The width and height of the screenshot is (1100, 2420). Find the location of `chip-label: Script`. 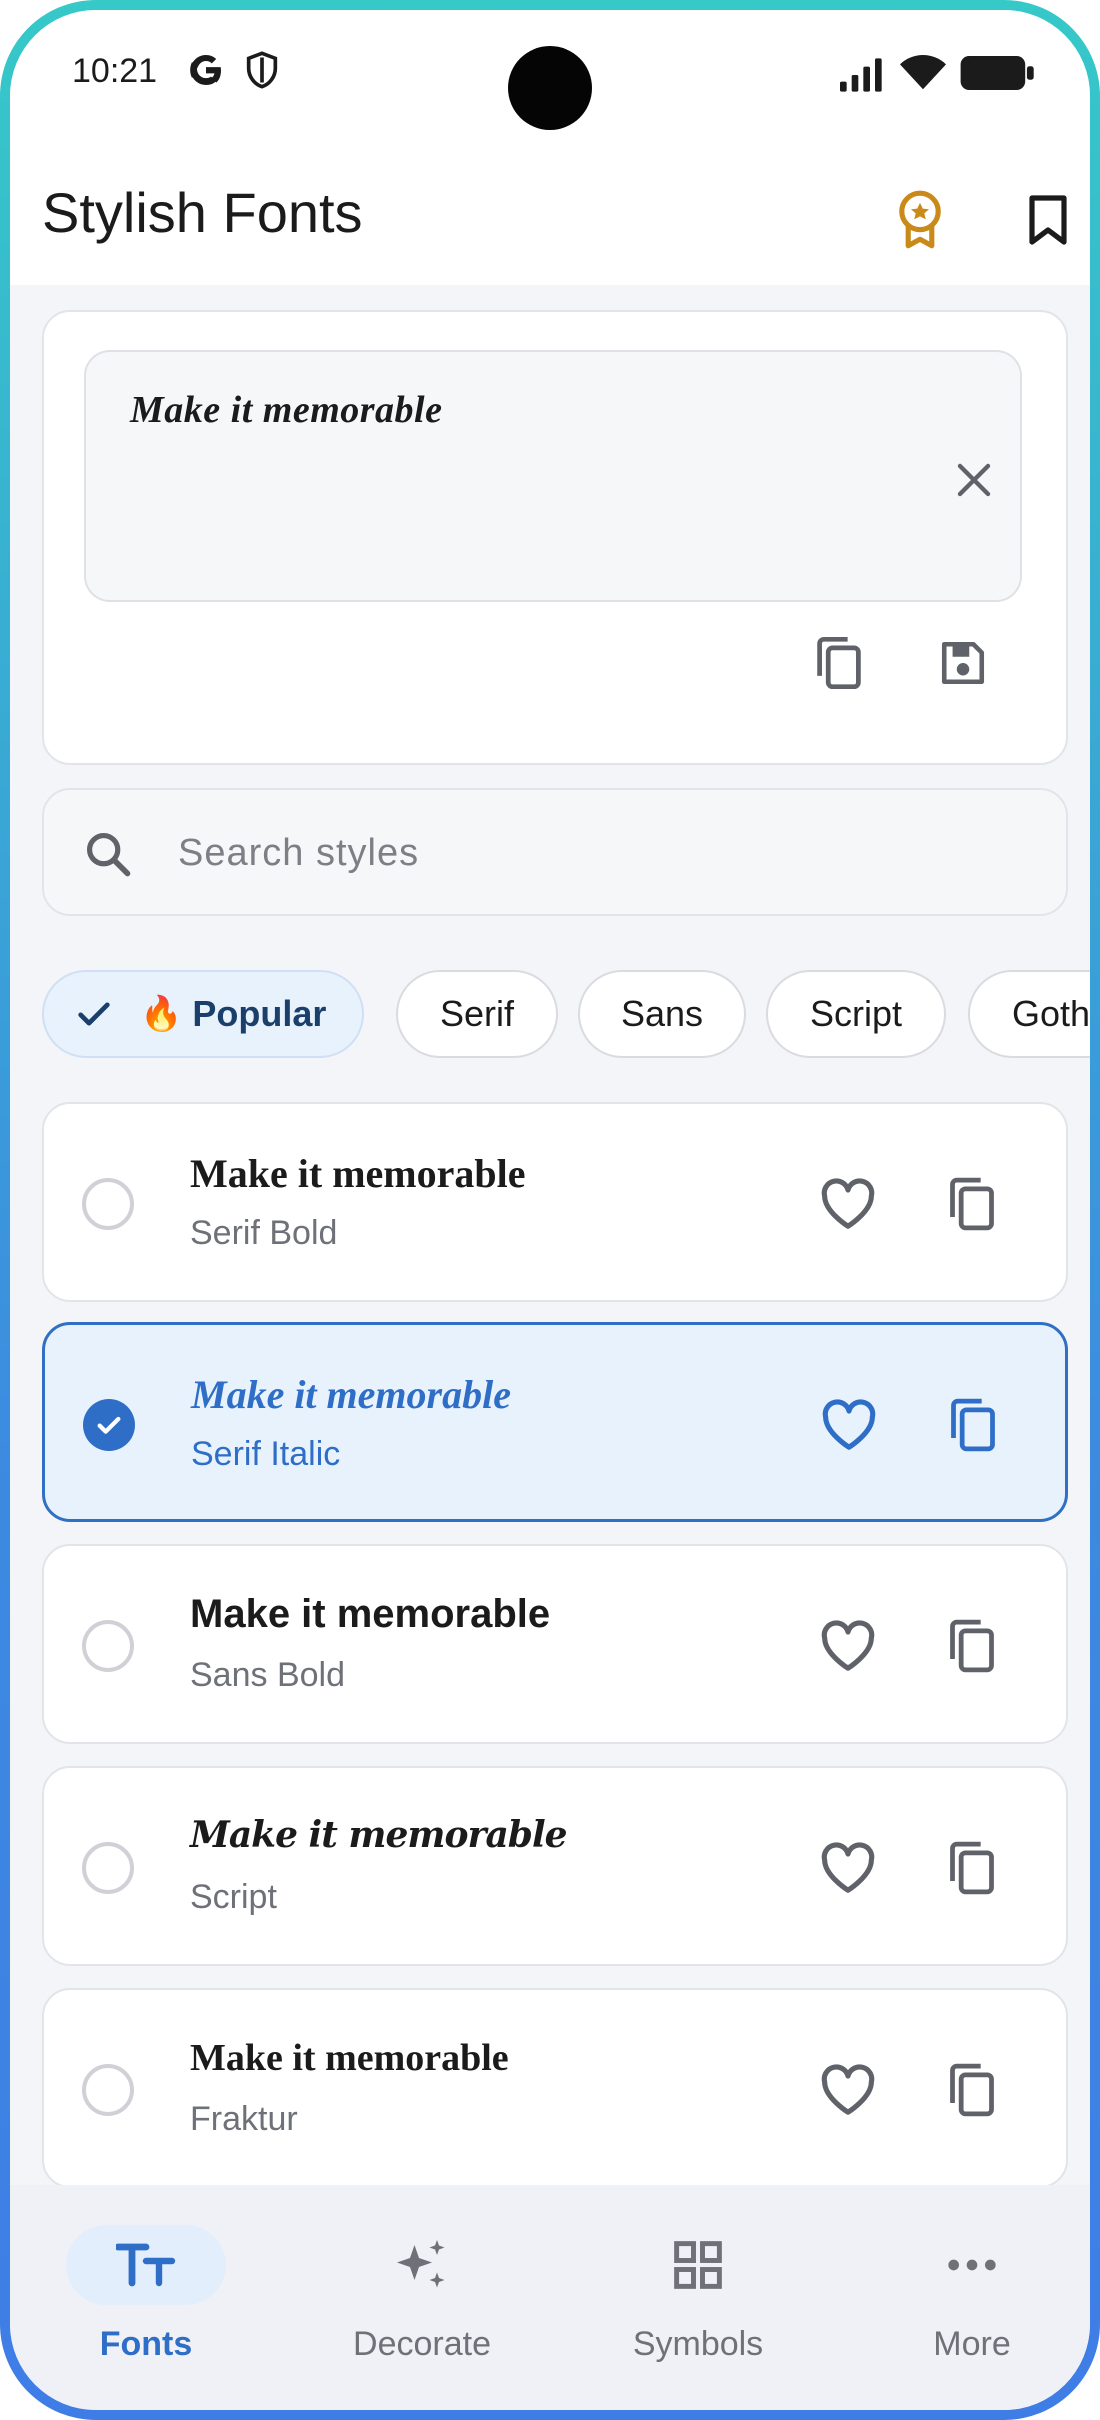

chip-label: Script is located at coordinates (856, 1013).